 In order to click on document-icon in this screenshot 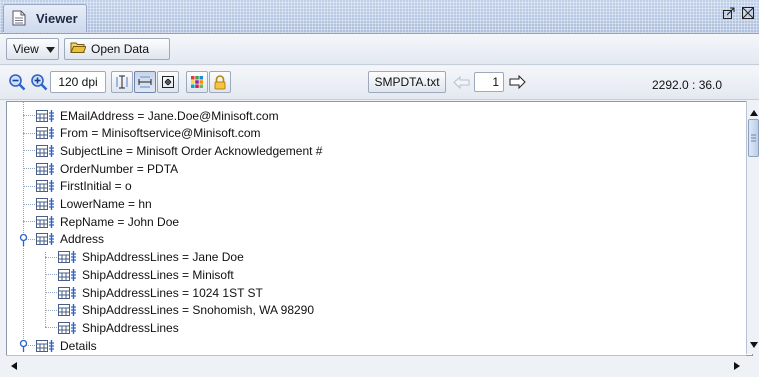, I will do `click(19, 19)`.